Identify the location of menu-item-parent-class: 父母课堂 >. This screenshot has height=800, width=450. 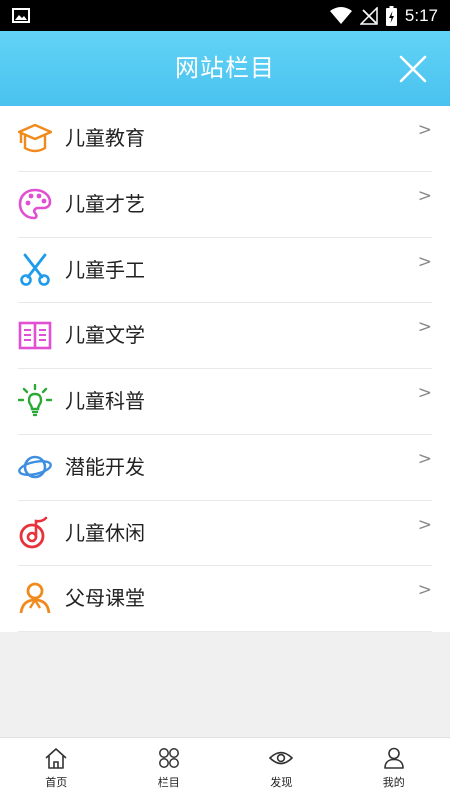
(225, 599).